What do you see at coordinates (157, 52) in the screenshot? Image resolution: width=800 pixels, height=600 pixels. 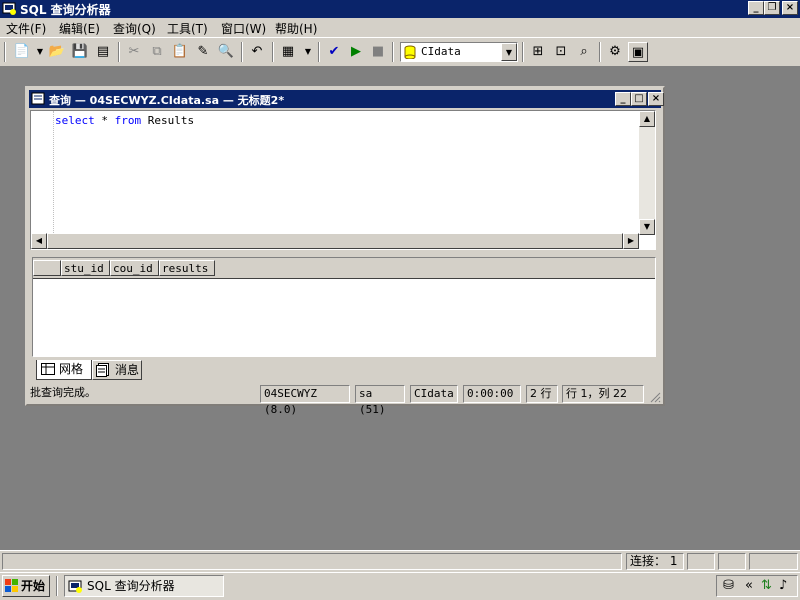 I see `copy-icon: ⧉` at bounding box center [157, 52].